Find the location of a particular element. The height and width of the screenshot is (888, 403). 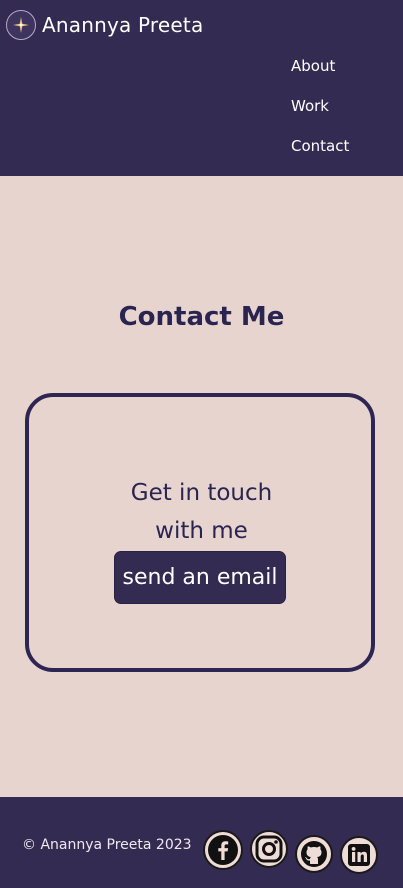

github-icon is located at coordinates (314, 854).